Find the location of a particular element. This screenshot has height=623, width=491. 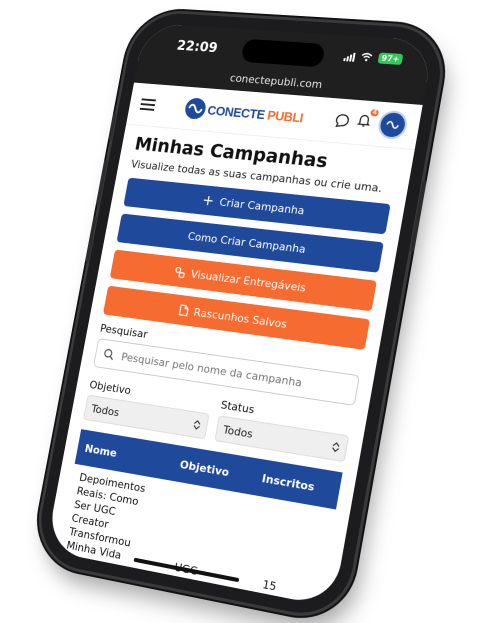

column-header-name: Nome is located at coordinates (124, 454).